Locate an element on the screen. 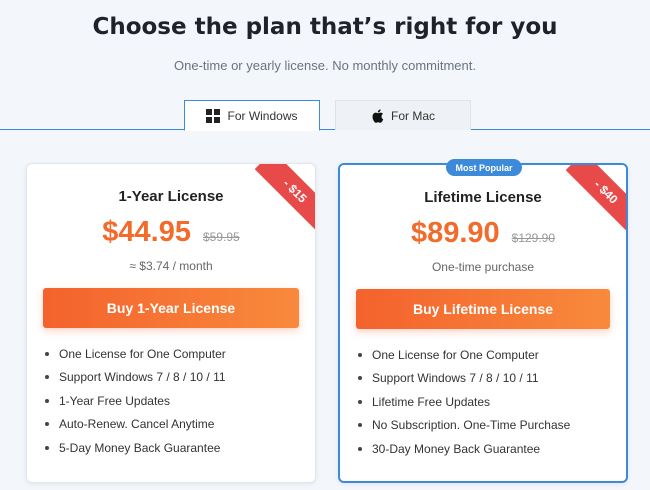  list-item: No Subscription. One-Time Purchase is located at coordinates (487, 426).